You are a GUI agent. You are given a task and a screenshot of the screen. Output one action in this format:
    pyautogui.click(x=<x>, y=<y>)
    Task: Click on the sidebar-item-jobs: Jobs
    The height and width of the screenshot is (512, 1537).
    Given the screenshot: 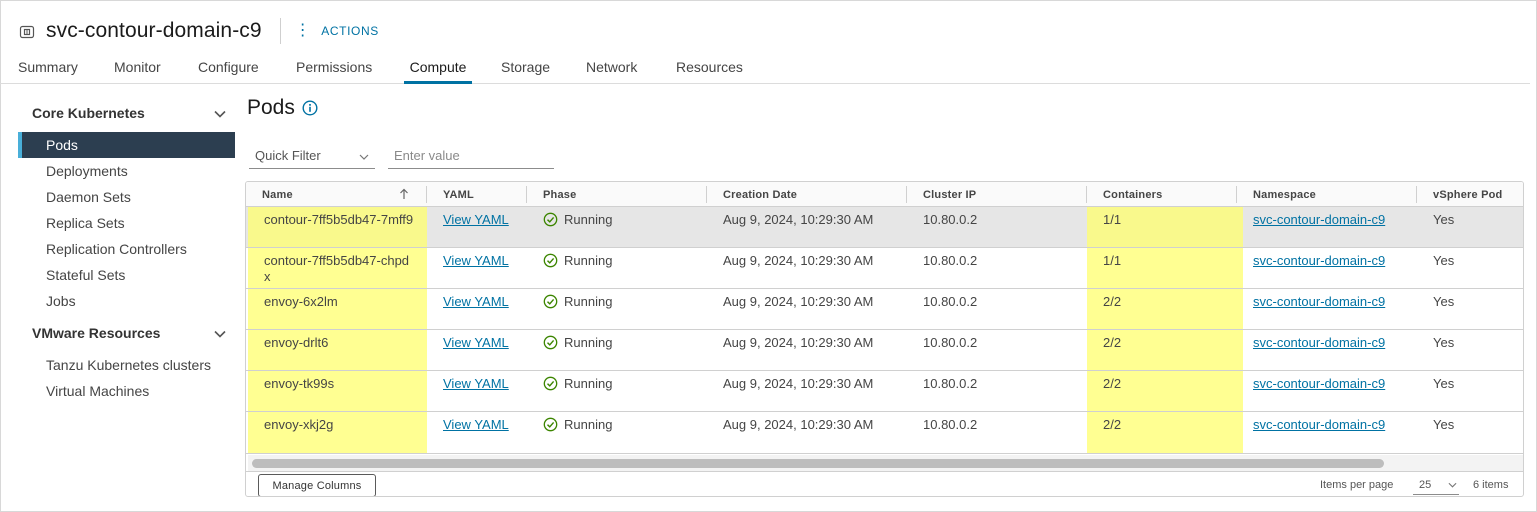 What is the action you would take?
    pyautogui.click(x=126, y=301)
    